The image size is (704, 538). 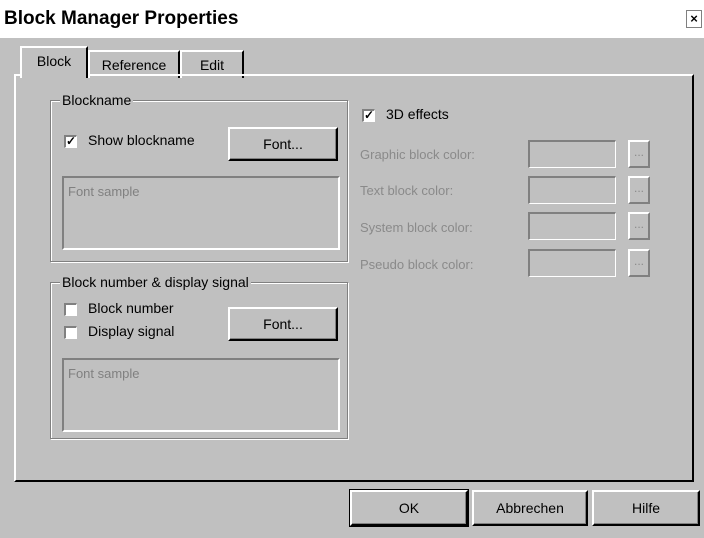 What do you see at coordinates (141, 140) in the screenshot?
I see `show-blockname-label: Show blockname` at bounding box center [141, 140].